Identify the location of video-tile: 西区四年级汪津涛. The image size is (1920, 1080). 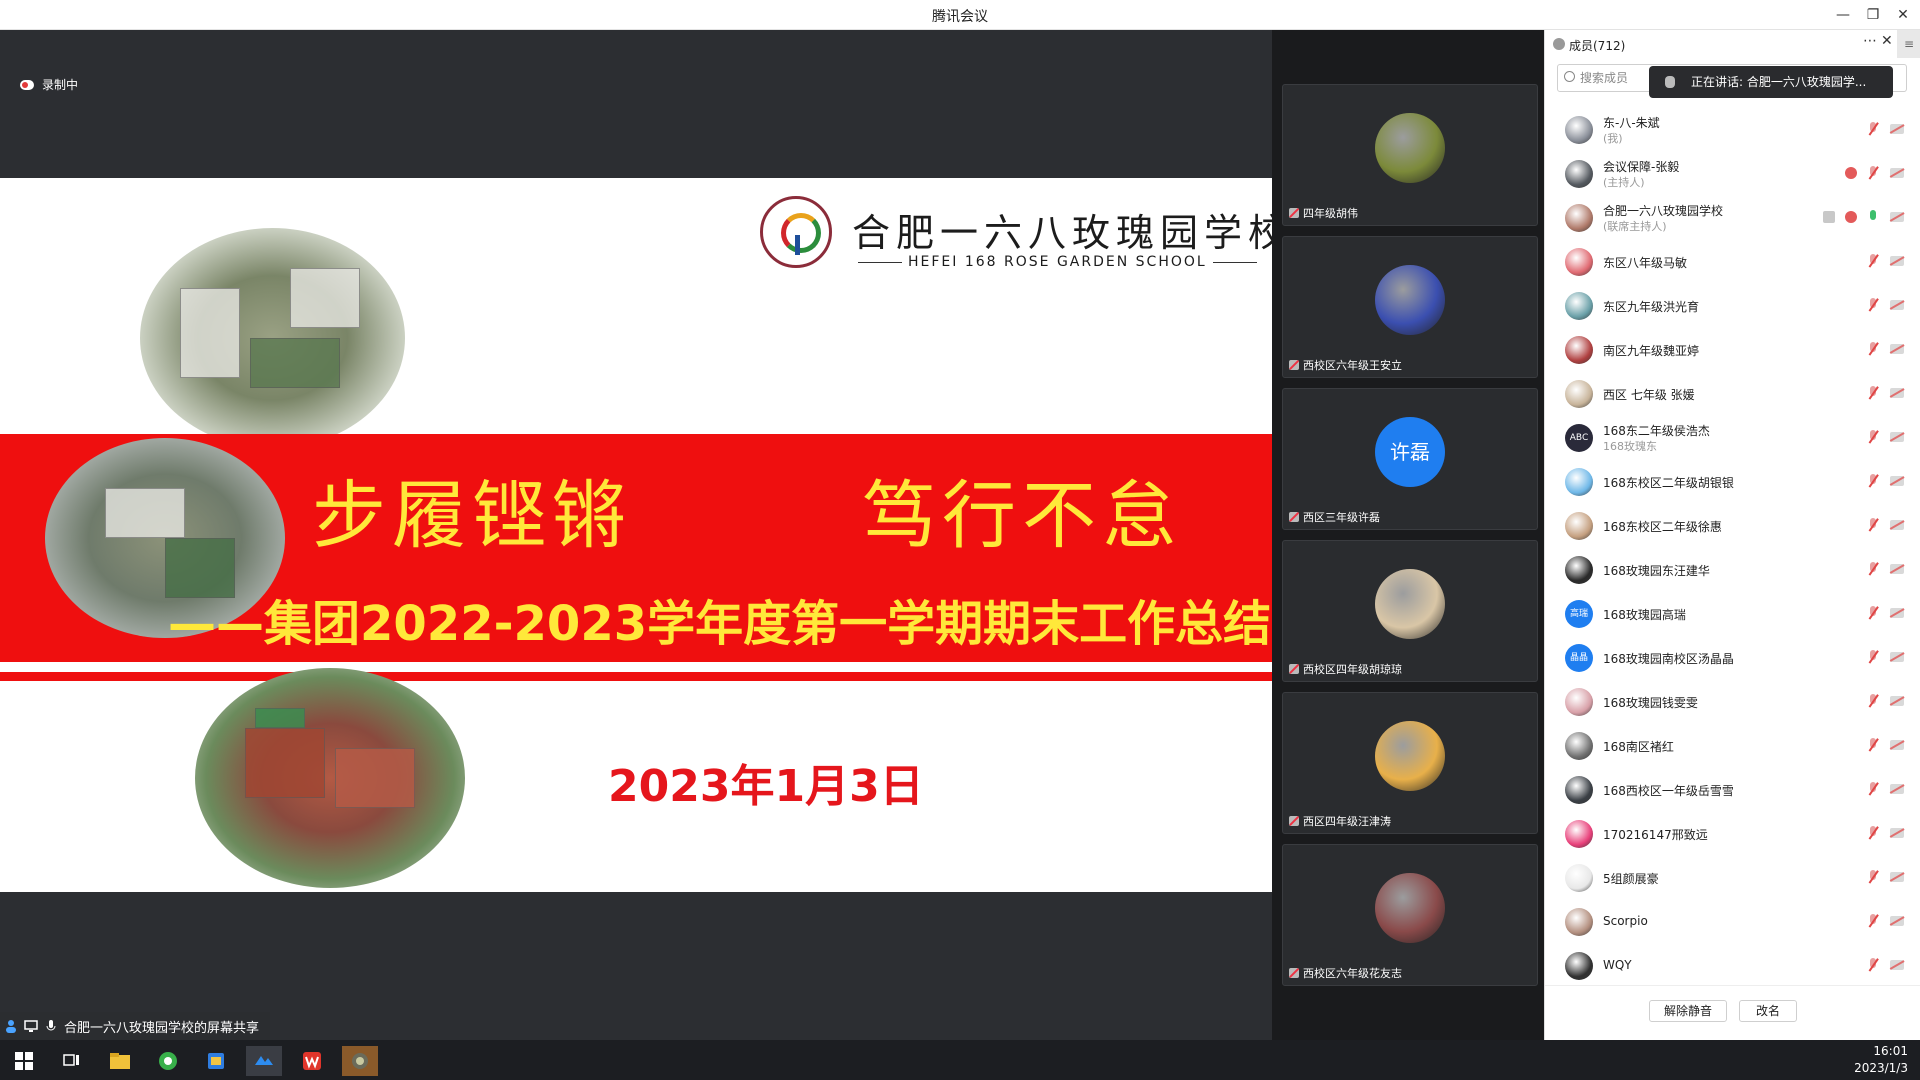
(1410, 763).